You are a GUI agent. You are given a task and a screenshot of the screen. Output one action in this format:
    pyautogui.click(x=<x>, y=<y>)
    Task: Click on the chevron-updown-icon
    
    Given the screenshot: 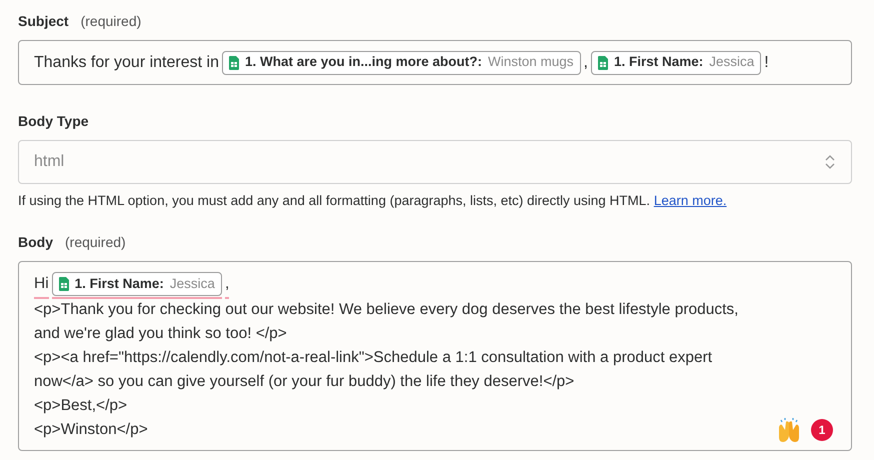 What is the action you would take?
    pyautogui.click(x=830, y=162)
    